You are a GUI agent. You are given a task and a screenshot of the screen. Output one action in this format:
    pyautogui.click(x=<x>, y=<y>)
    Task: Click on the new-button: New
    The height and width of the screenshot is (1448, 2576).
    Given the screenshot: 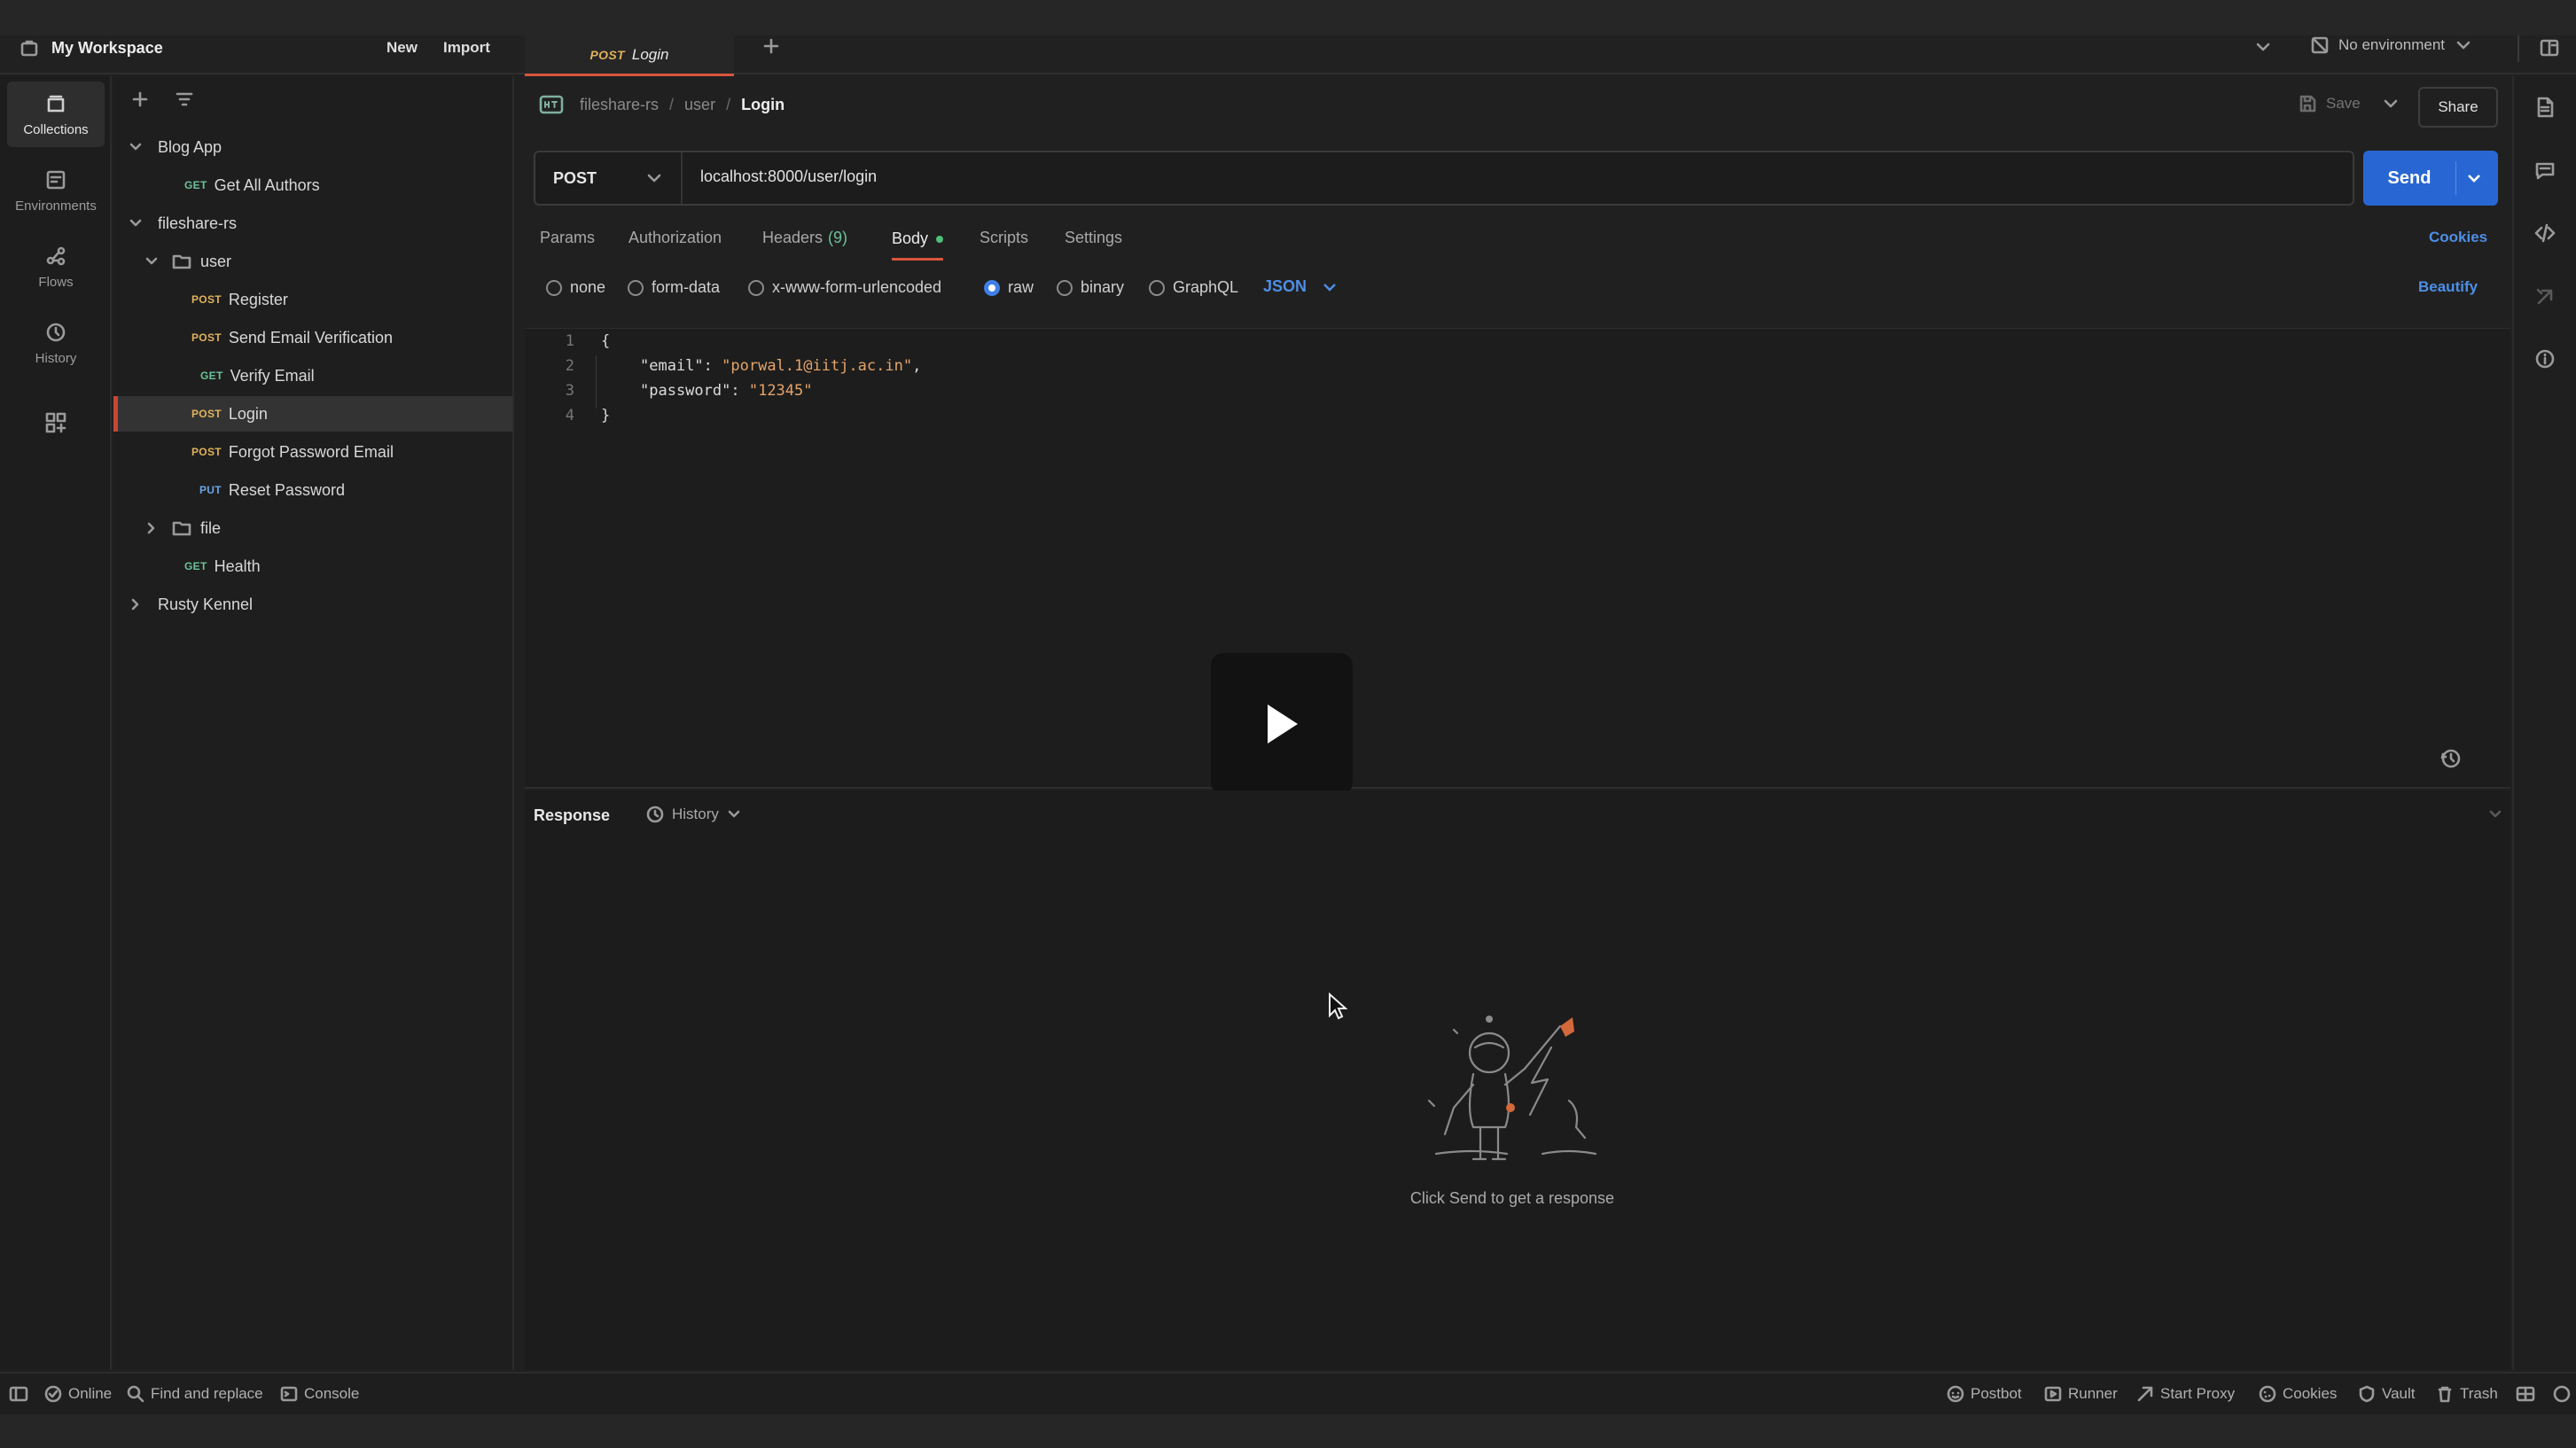 What is the action you would take?
    pyautogui.click(x=402, y=48)
    